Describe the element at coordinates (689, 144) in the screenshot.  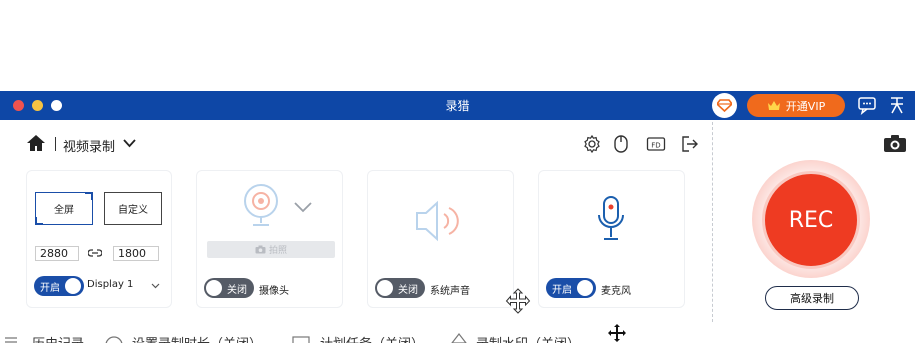
I see `exit-icon` at that location.